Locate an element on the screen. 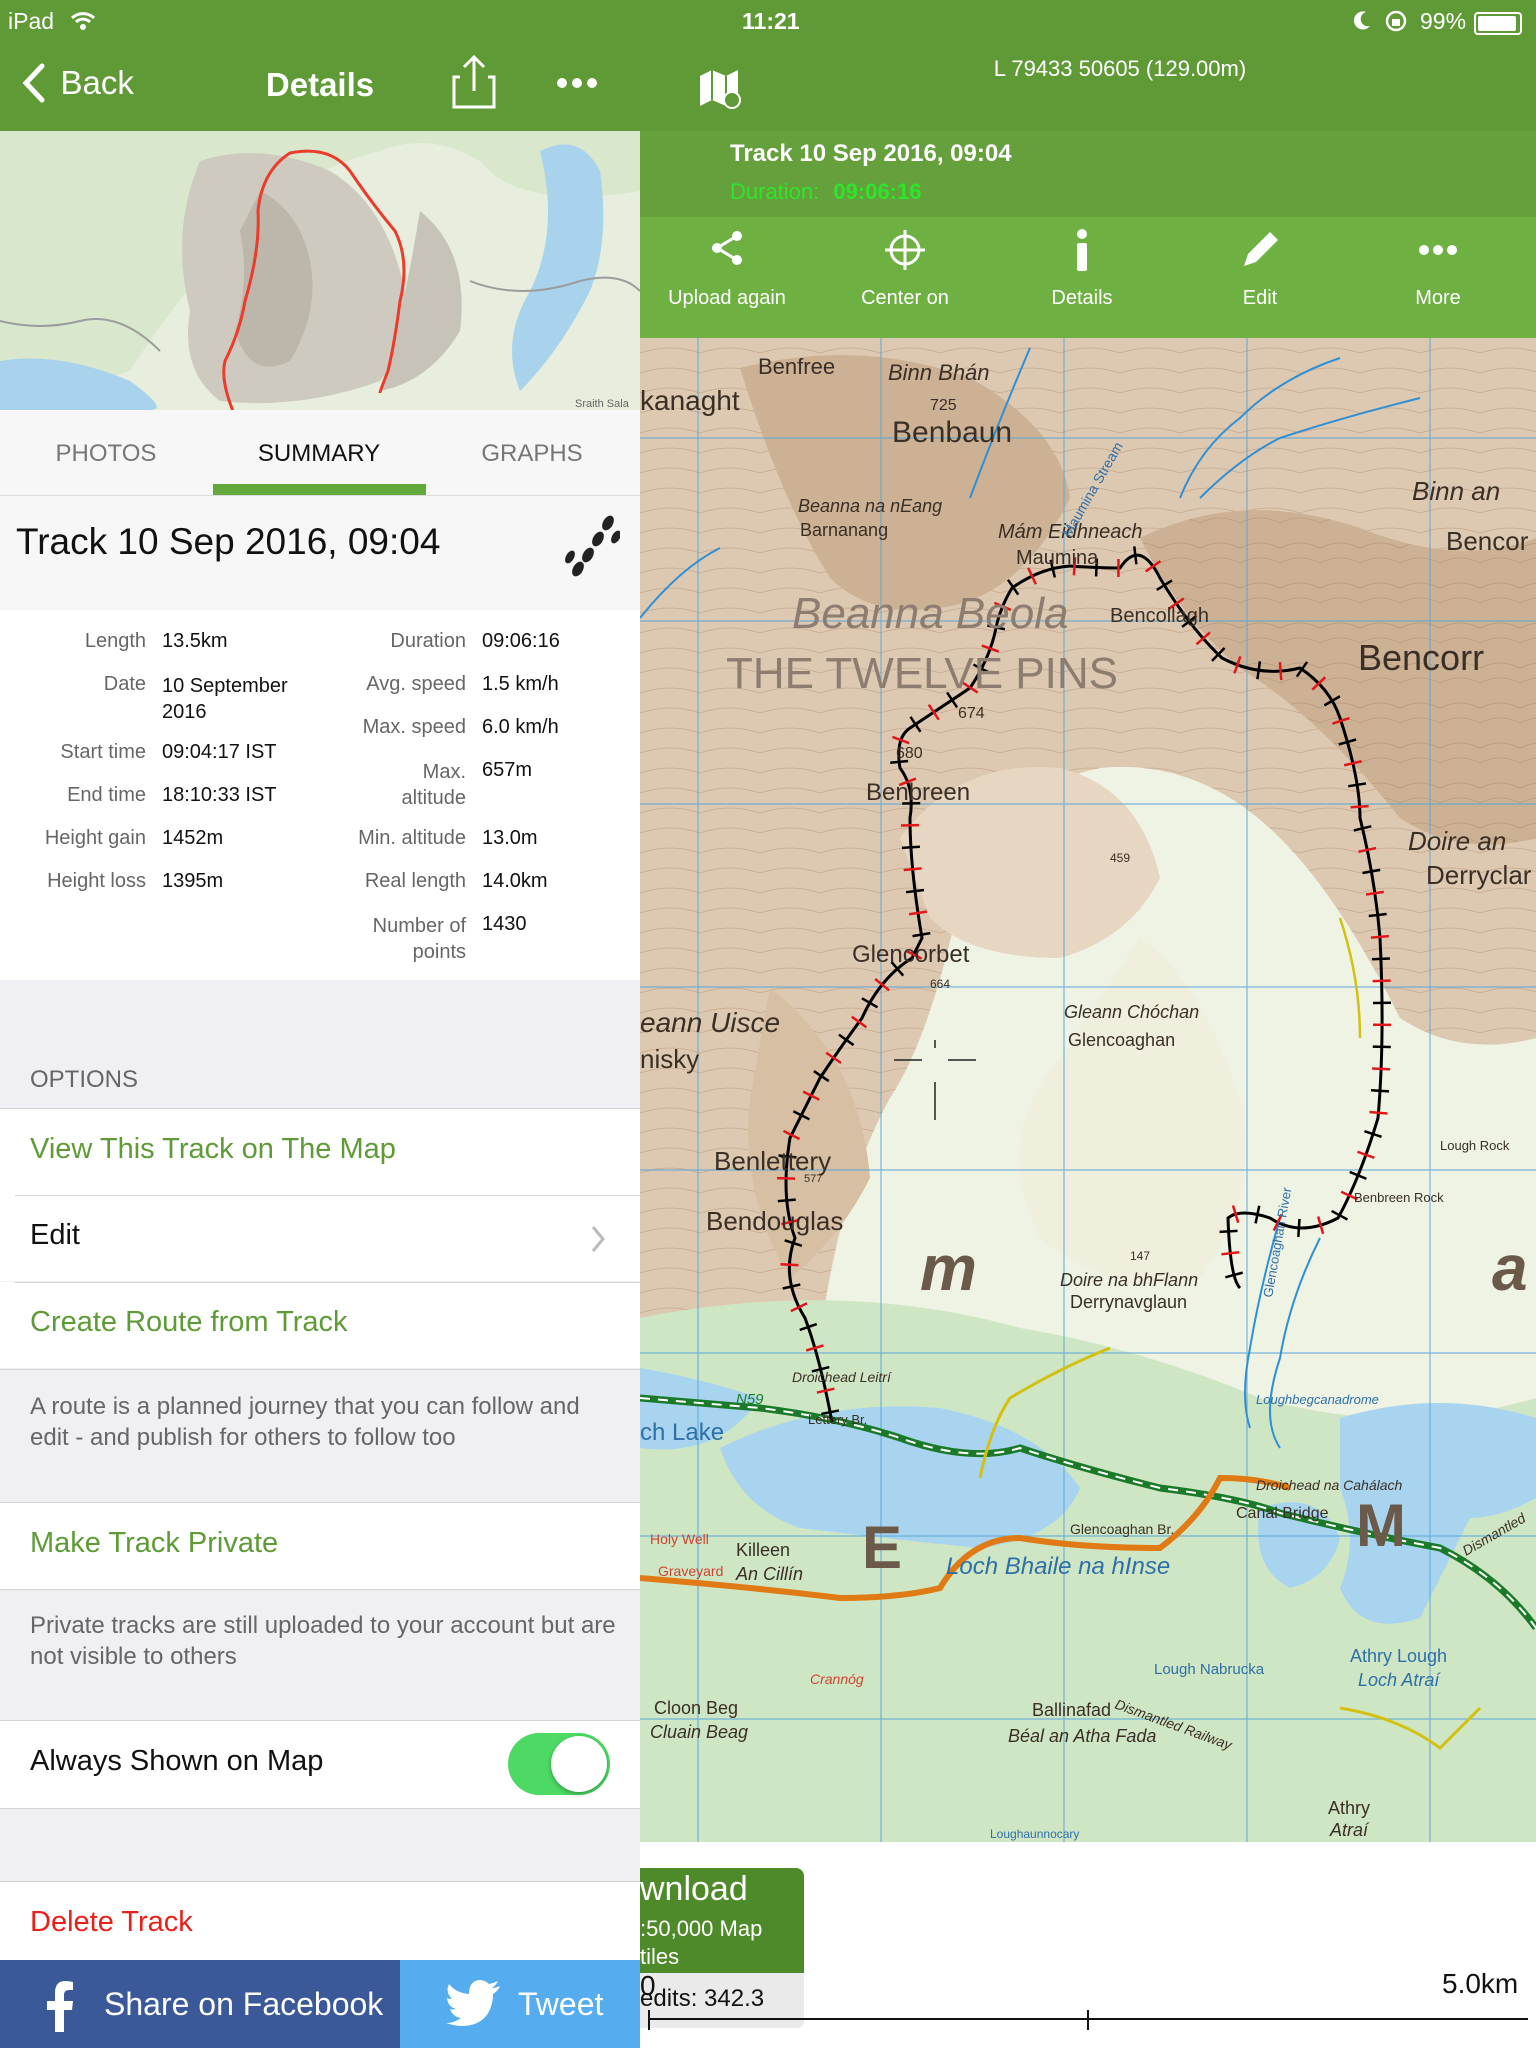  share-facebook-button: Share on Facebook is located at coordinates (200, 2004).